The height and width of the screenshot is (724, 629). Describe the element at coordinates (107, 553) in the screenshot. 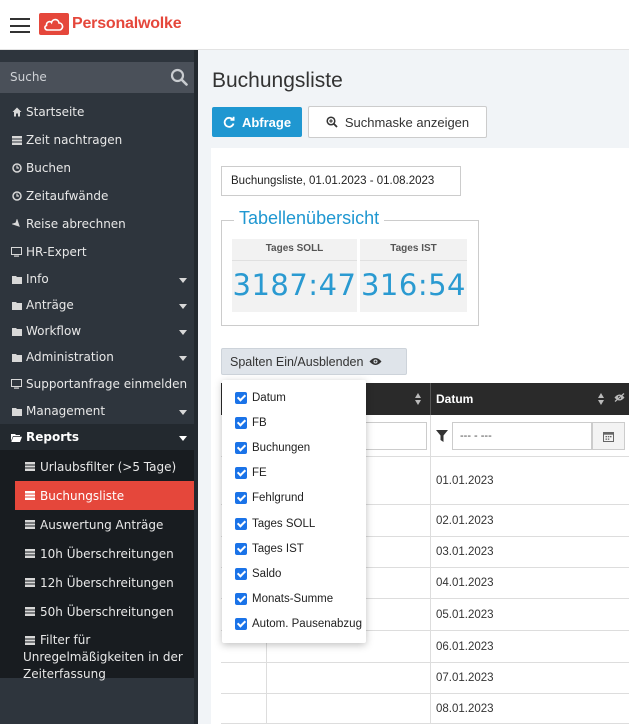

I see `sidebar-item-label: 10h Überschreitungen` at that location.